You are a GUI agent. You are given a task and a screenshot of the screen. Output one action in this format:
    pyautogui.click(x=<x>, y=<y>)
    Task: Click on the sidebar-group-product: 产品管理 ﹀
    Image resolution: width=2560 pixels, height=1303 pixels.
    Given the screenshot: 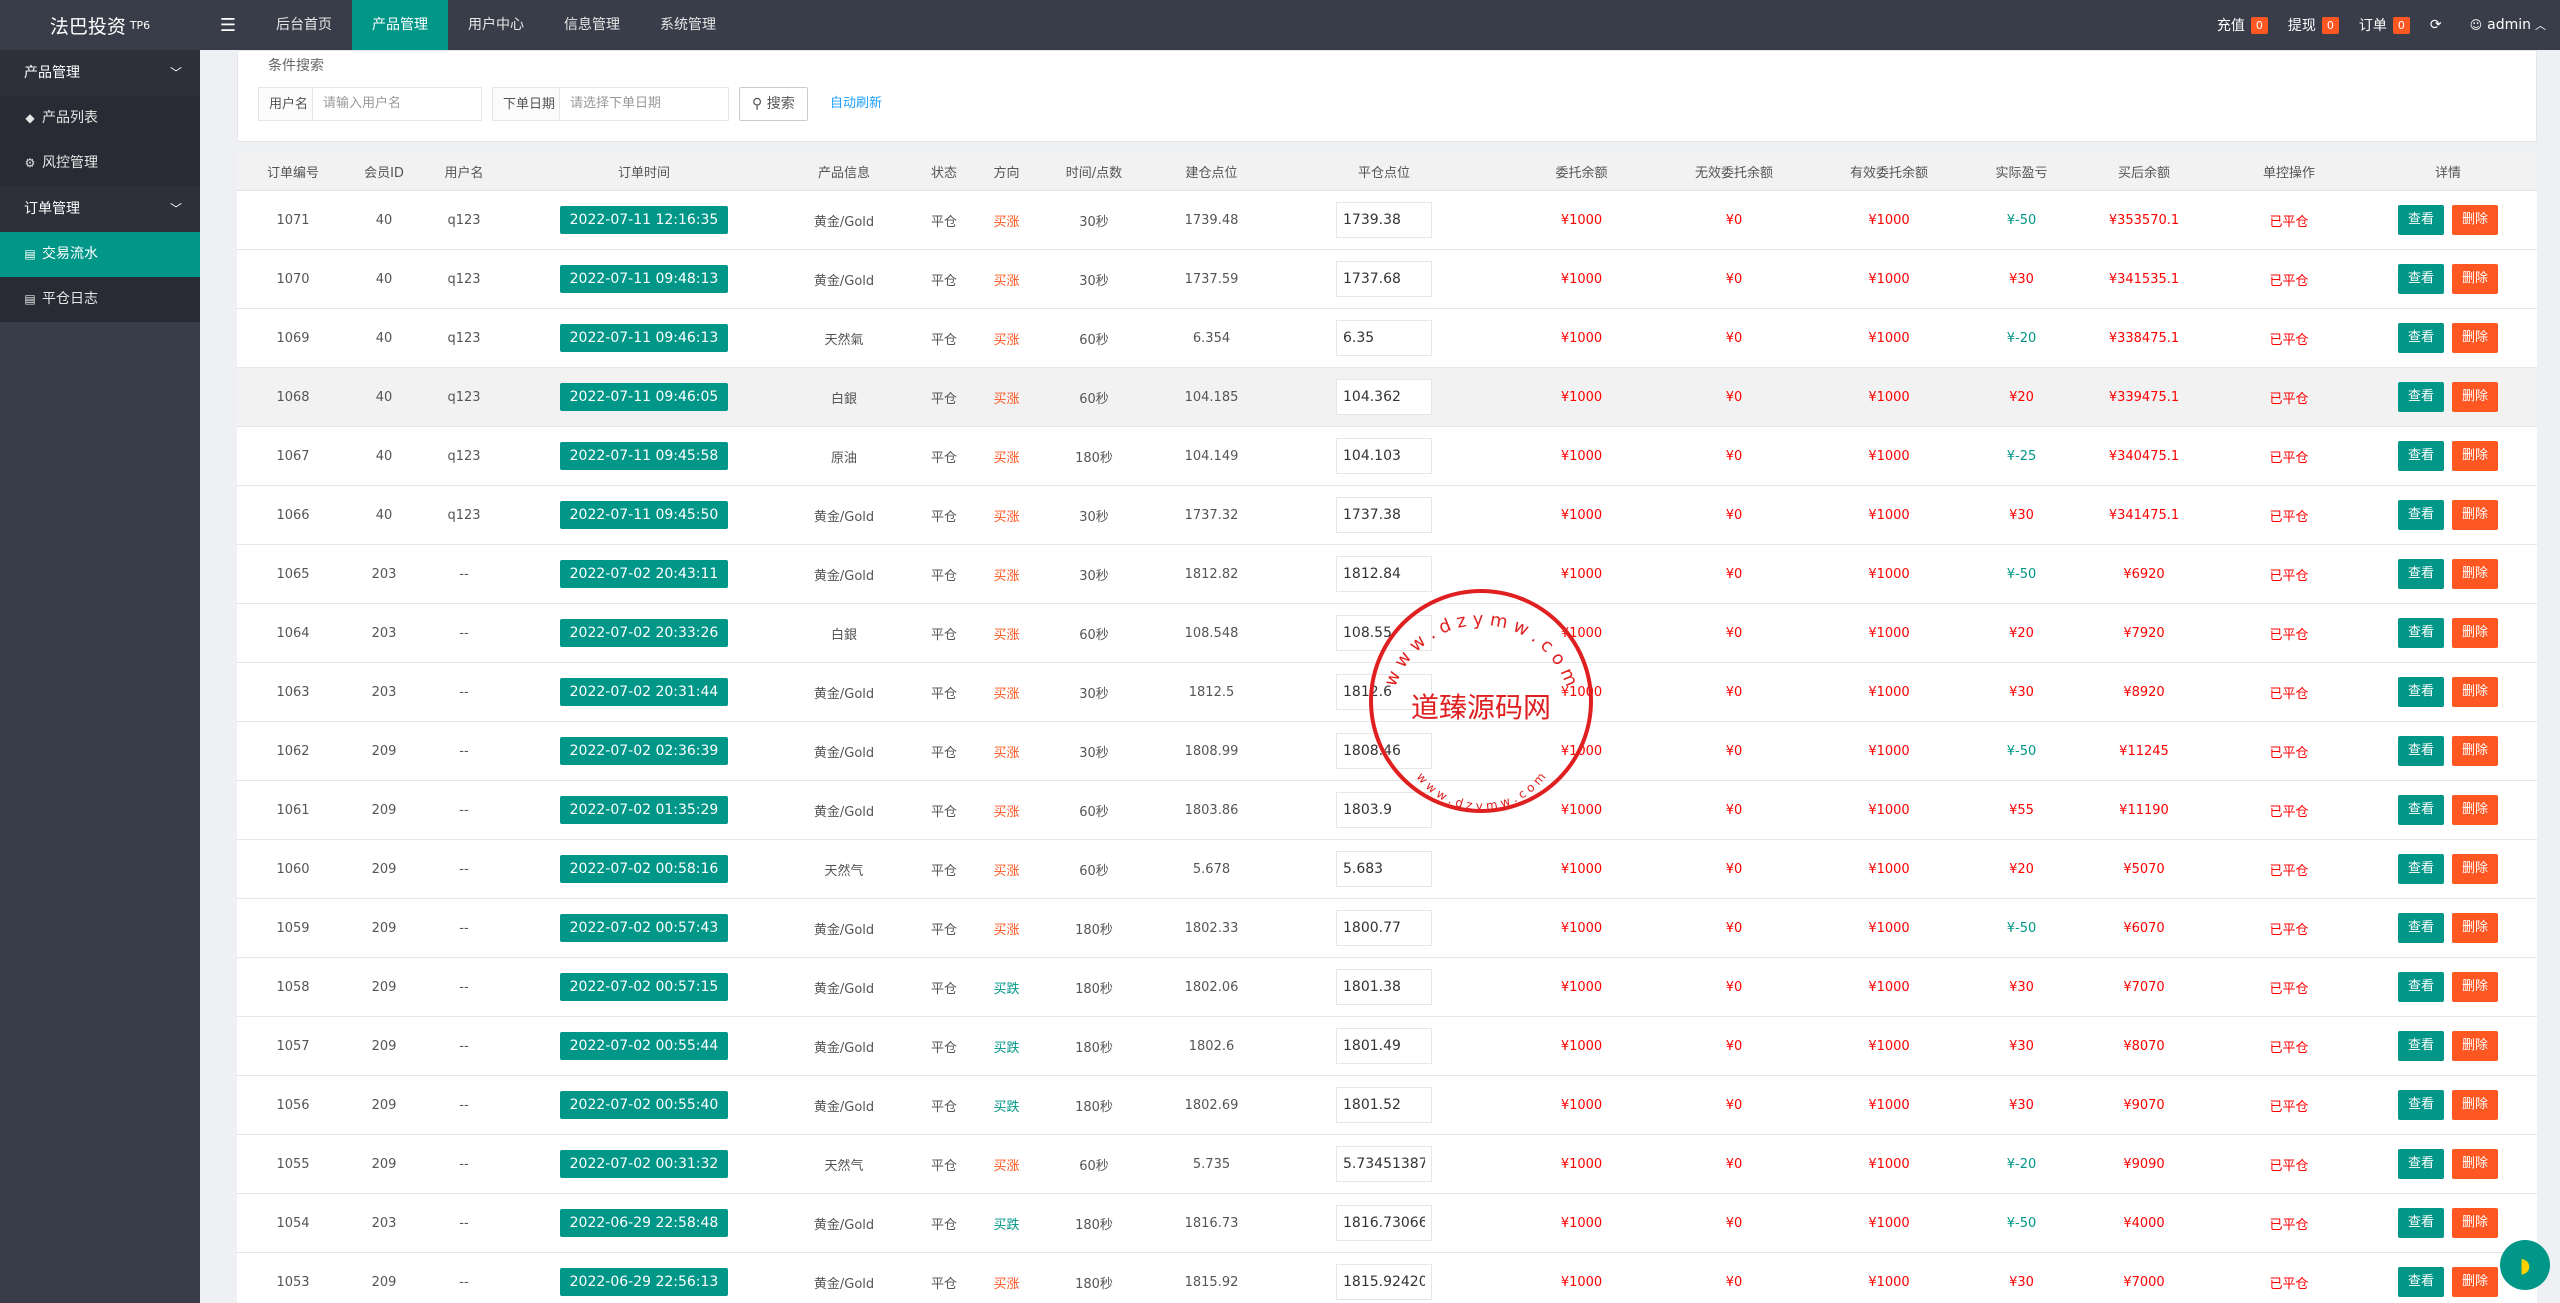 What is the action you would take?
    pyautogui.click(x=100, y=73)
    